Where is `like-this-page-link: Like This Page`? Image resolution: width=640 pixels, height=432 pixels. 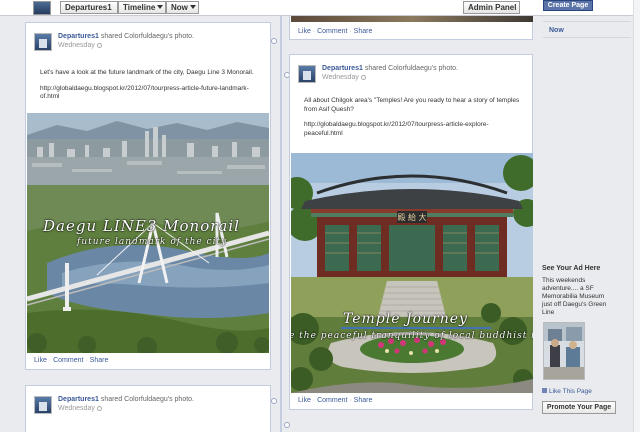
like-this-page-link: Like This Page is located at coordinates (567, 391).